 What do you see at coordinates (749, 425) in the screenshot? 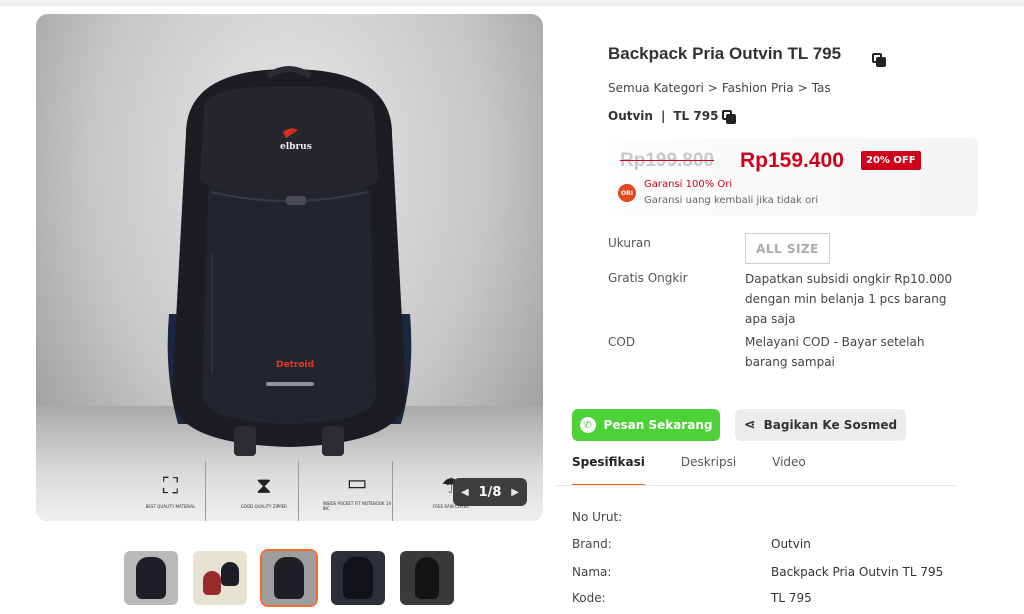
I see `share-icon: ⋖` at bounding box center [749, 425].